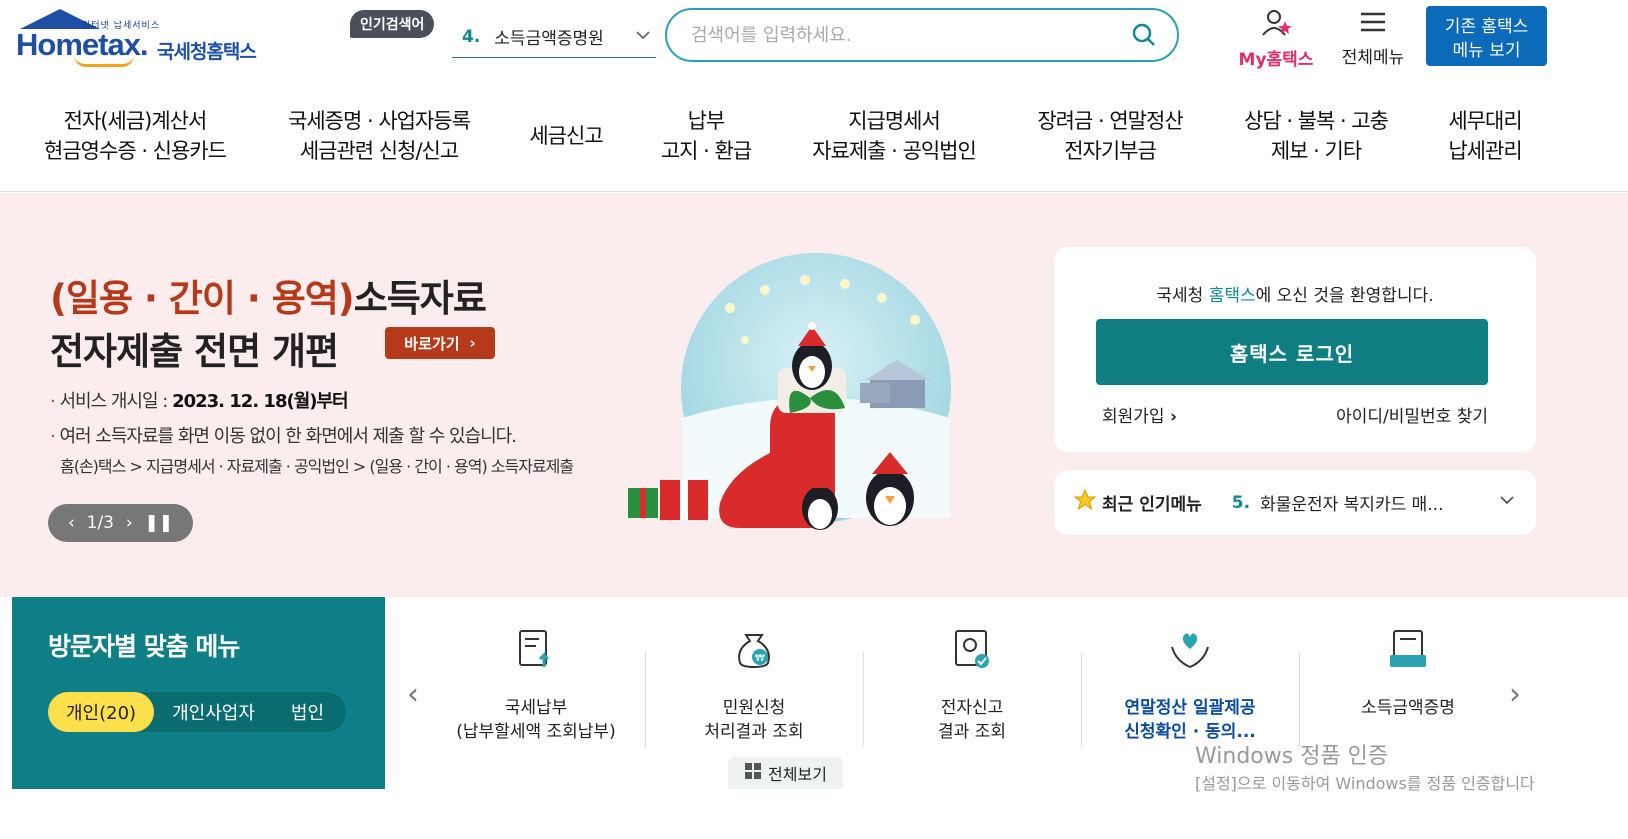 This screenshot has height=839, width=1628. I want to click on tab-sole-proprietor: 개인사업자, so click(213, 712).